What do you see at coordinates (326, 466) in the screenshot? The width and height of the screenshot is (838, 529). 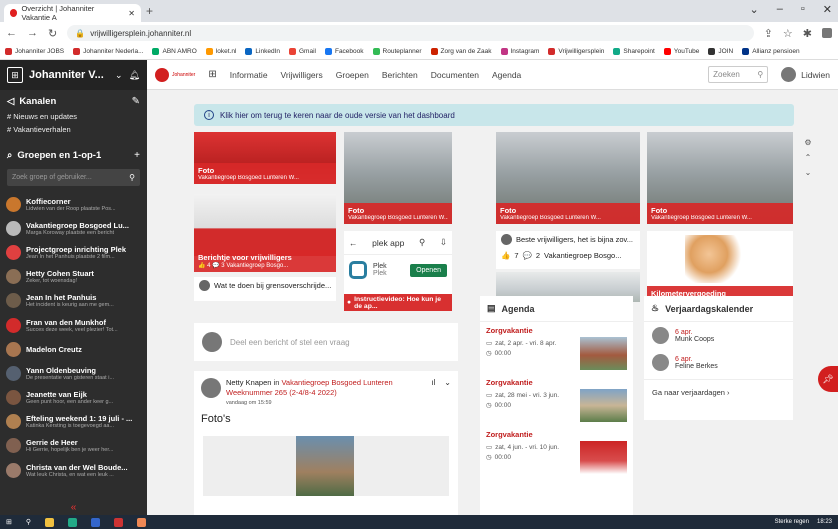 I see `post-photo` at bounding box center [326, 466].